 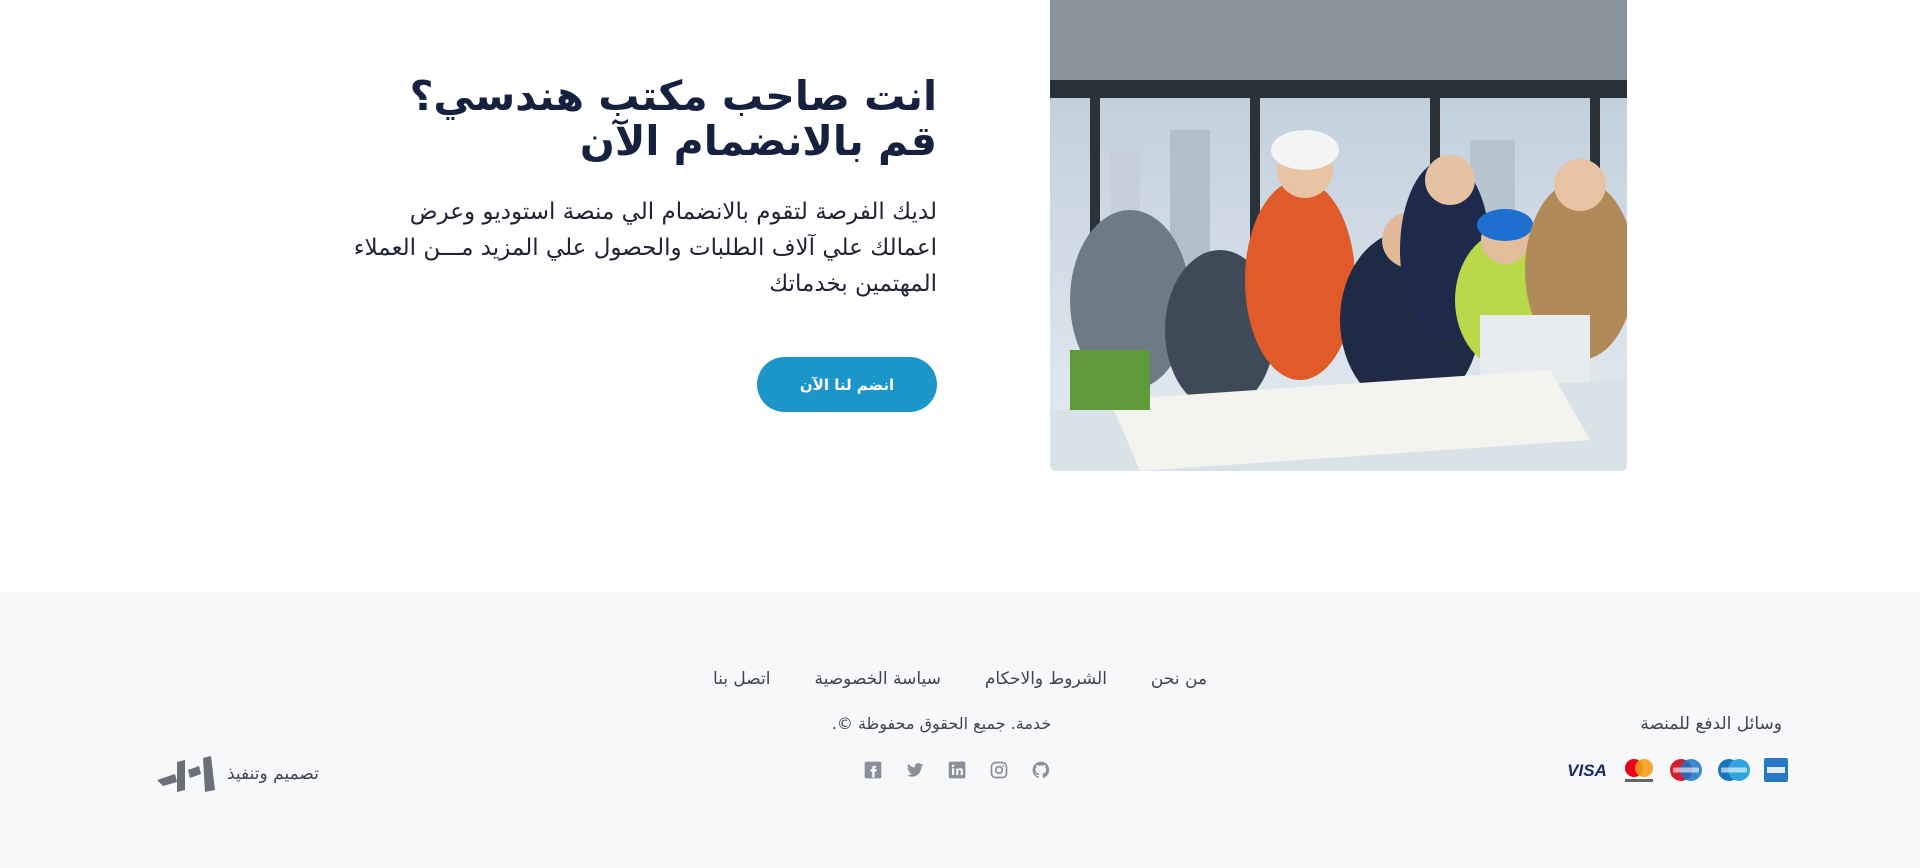 I want to click on mastercard-icon, so click(x=1639, y=770).